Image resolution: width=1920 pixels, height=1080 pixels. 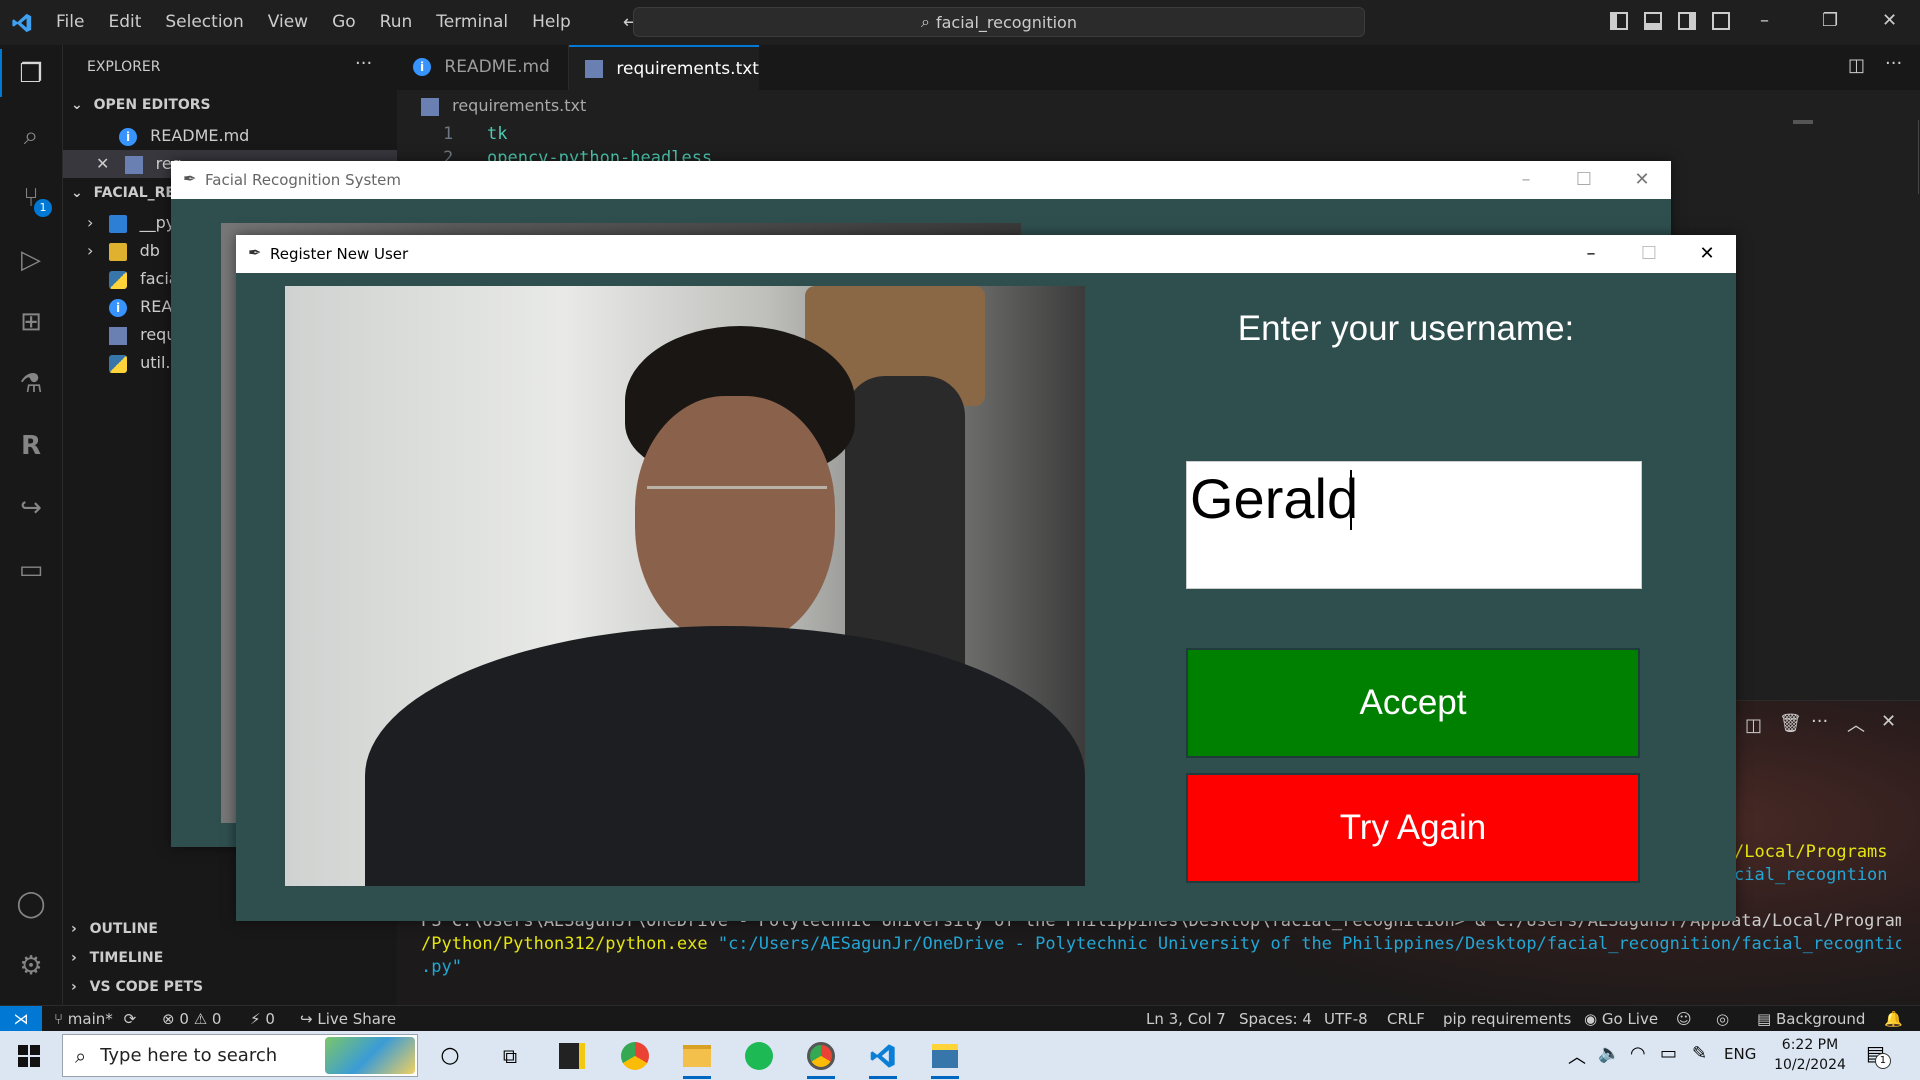 I want to click on chrome-profile-icon, so click(x=821, y=1058).